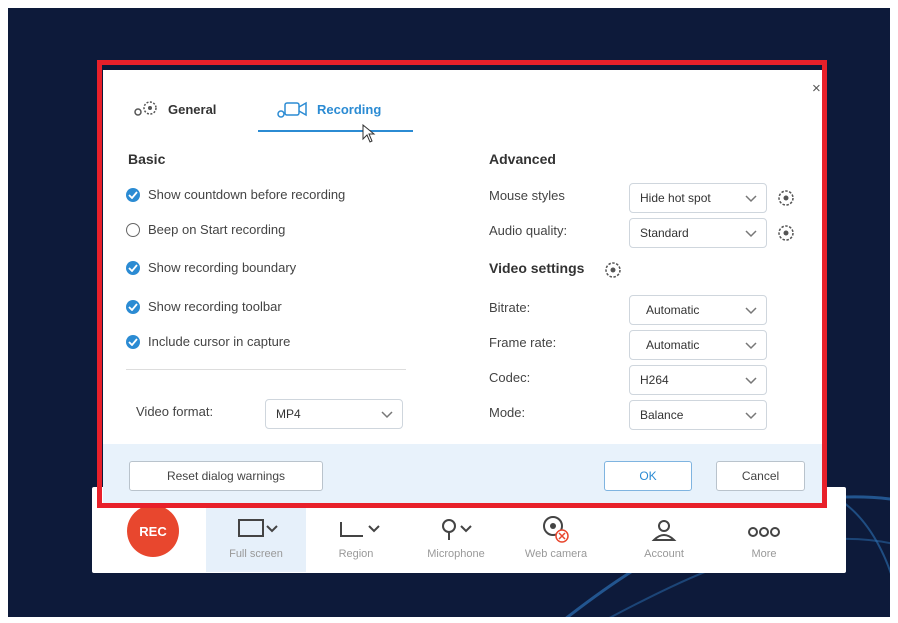  I want to click on select-value: Balance, so click(662, 415).